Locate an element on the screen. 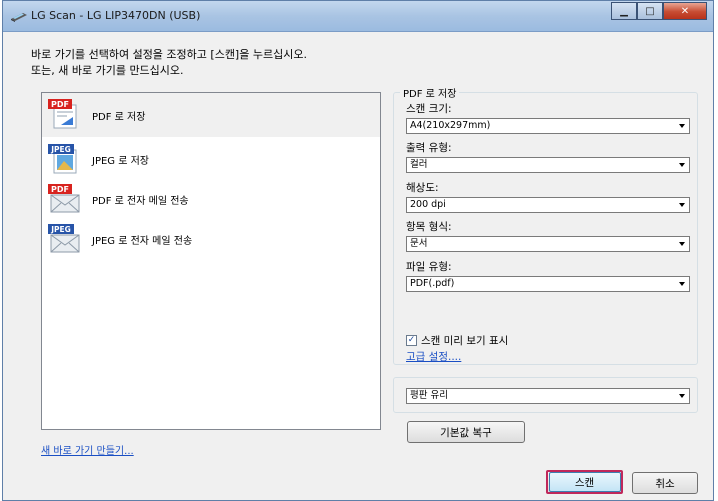  window-controls: ▁ □ ✕ is located at coordinates (659, 12).